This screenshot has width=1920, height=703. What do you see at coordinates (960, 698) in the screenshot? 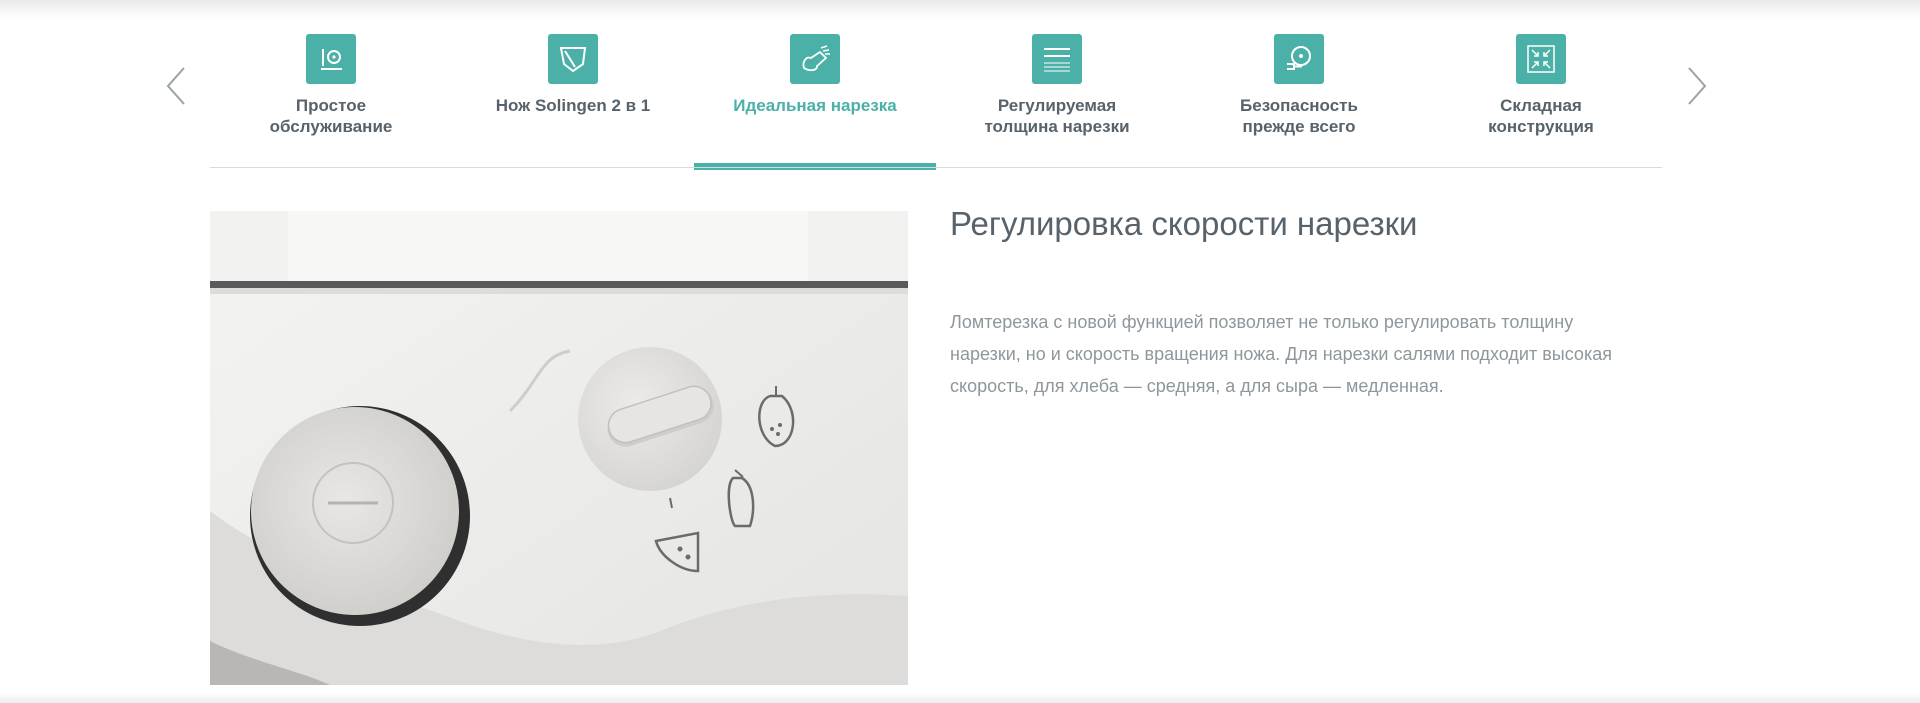
I see `bottom-shadow` at bounding box center [960, 698].